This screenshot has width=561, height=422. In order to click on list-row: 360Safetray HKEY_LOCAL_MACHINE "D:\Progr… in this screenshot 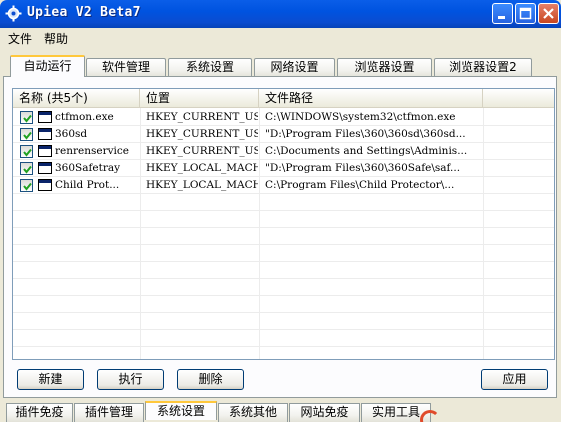, I will do `click(283, 168)`.